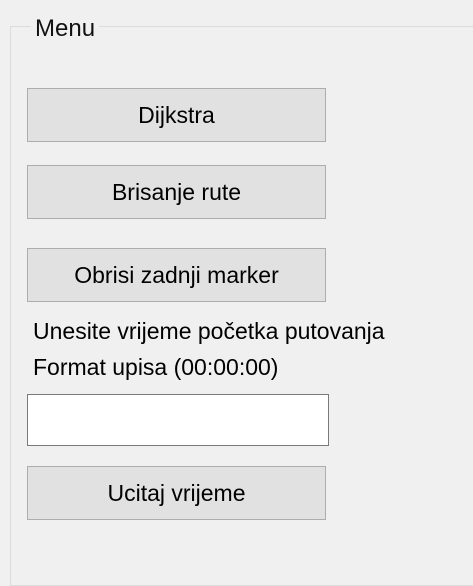  What do you see at coordinates (176, 275) in the screenshot?
I see `delete-last-marker-button: Obrisi zadnji marker` at bounding box center [176, 275].